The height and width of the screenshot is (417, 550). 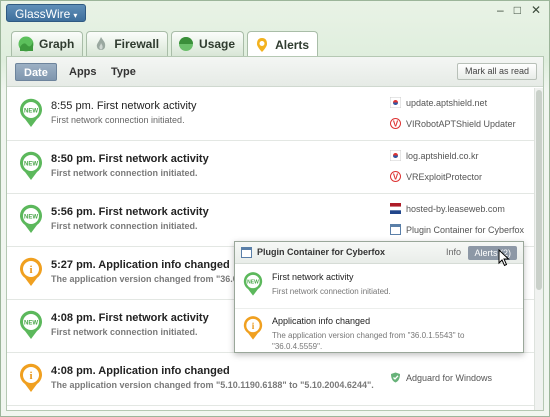 What do you see at coordinates (130, 159) in the screenshot?
I see `alert-title: 8:50 pm. First network activity` at bounding box center [130, 159].